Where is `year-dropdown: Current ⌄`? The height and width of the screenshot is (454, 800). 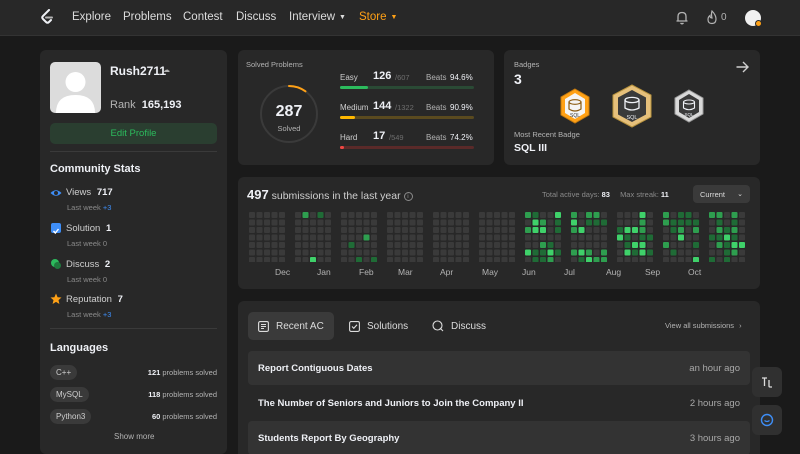 year-dropdown: Current ⌄ is located at coordinates (721, 194).